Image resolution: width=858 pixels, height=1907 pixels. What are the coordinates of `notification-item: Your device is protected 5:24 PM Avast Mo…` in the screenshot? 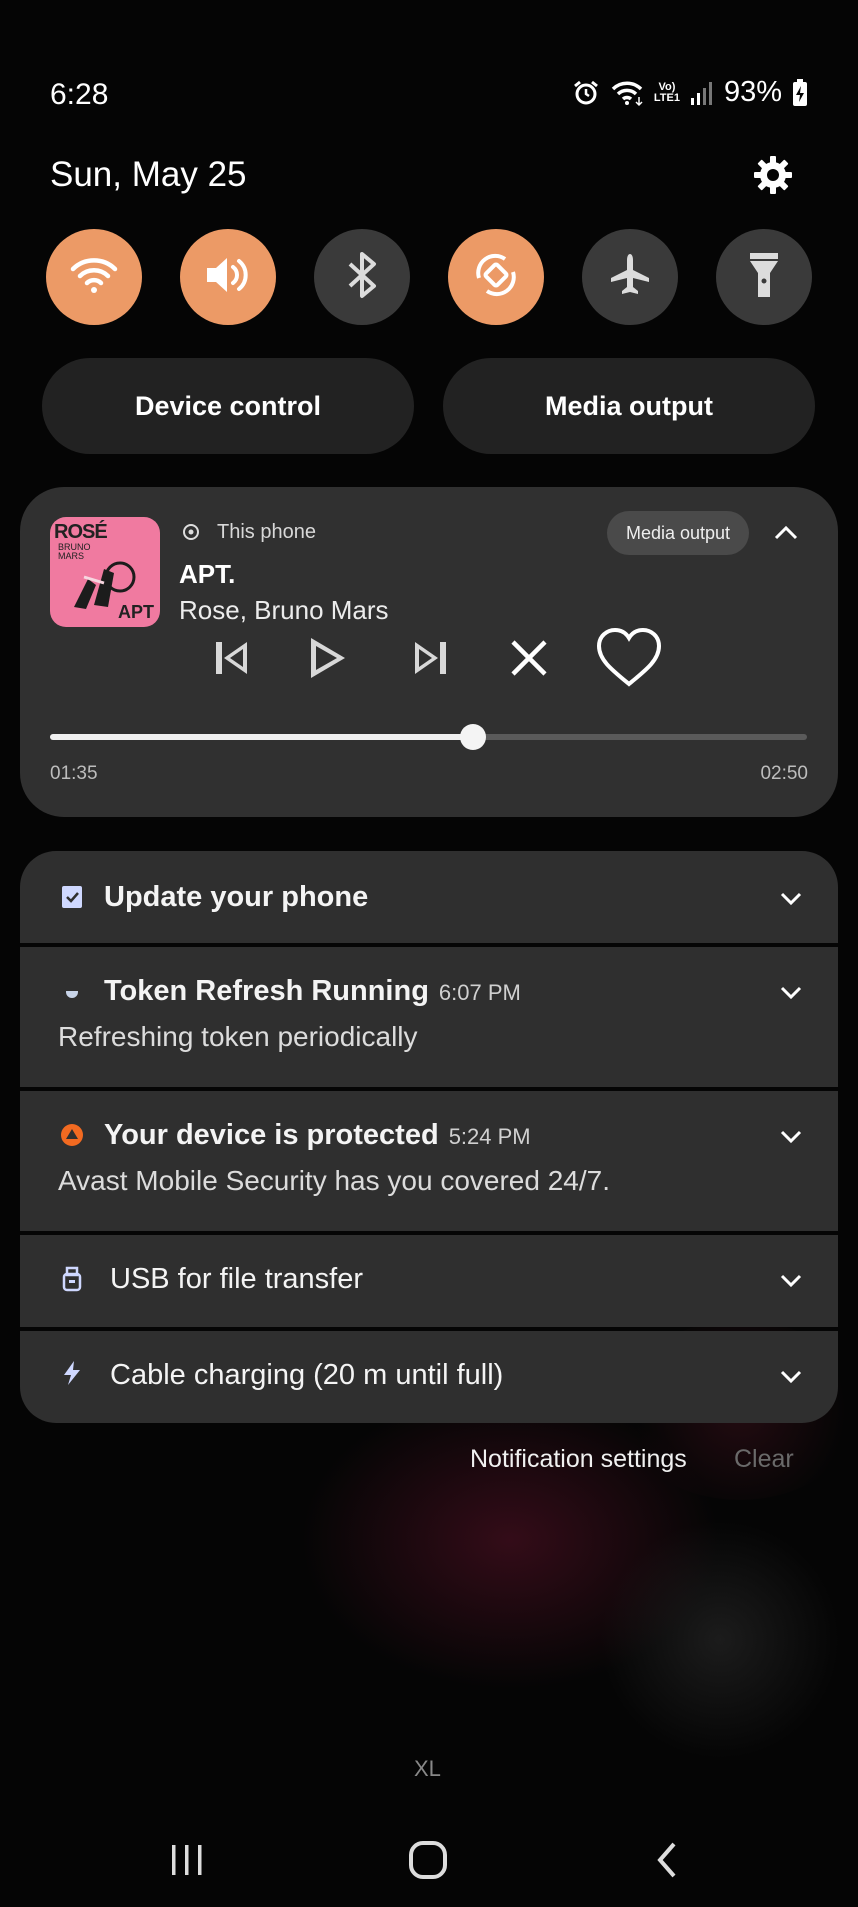 It's located at (429, 1161).